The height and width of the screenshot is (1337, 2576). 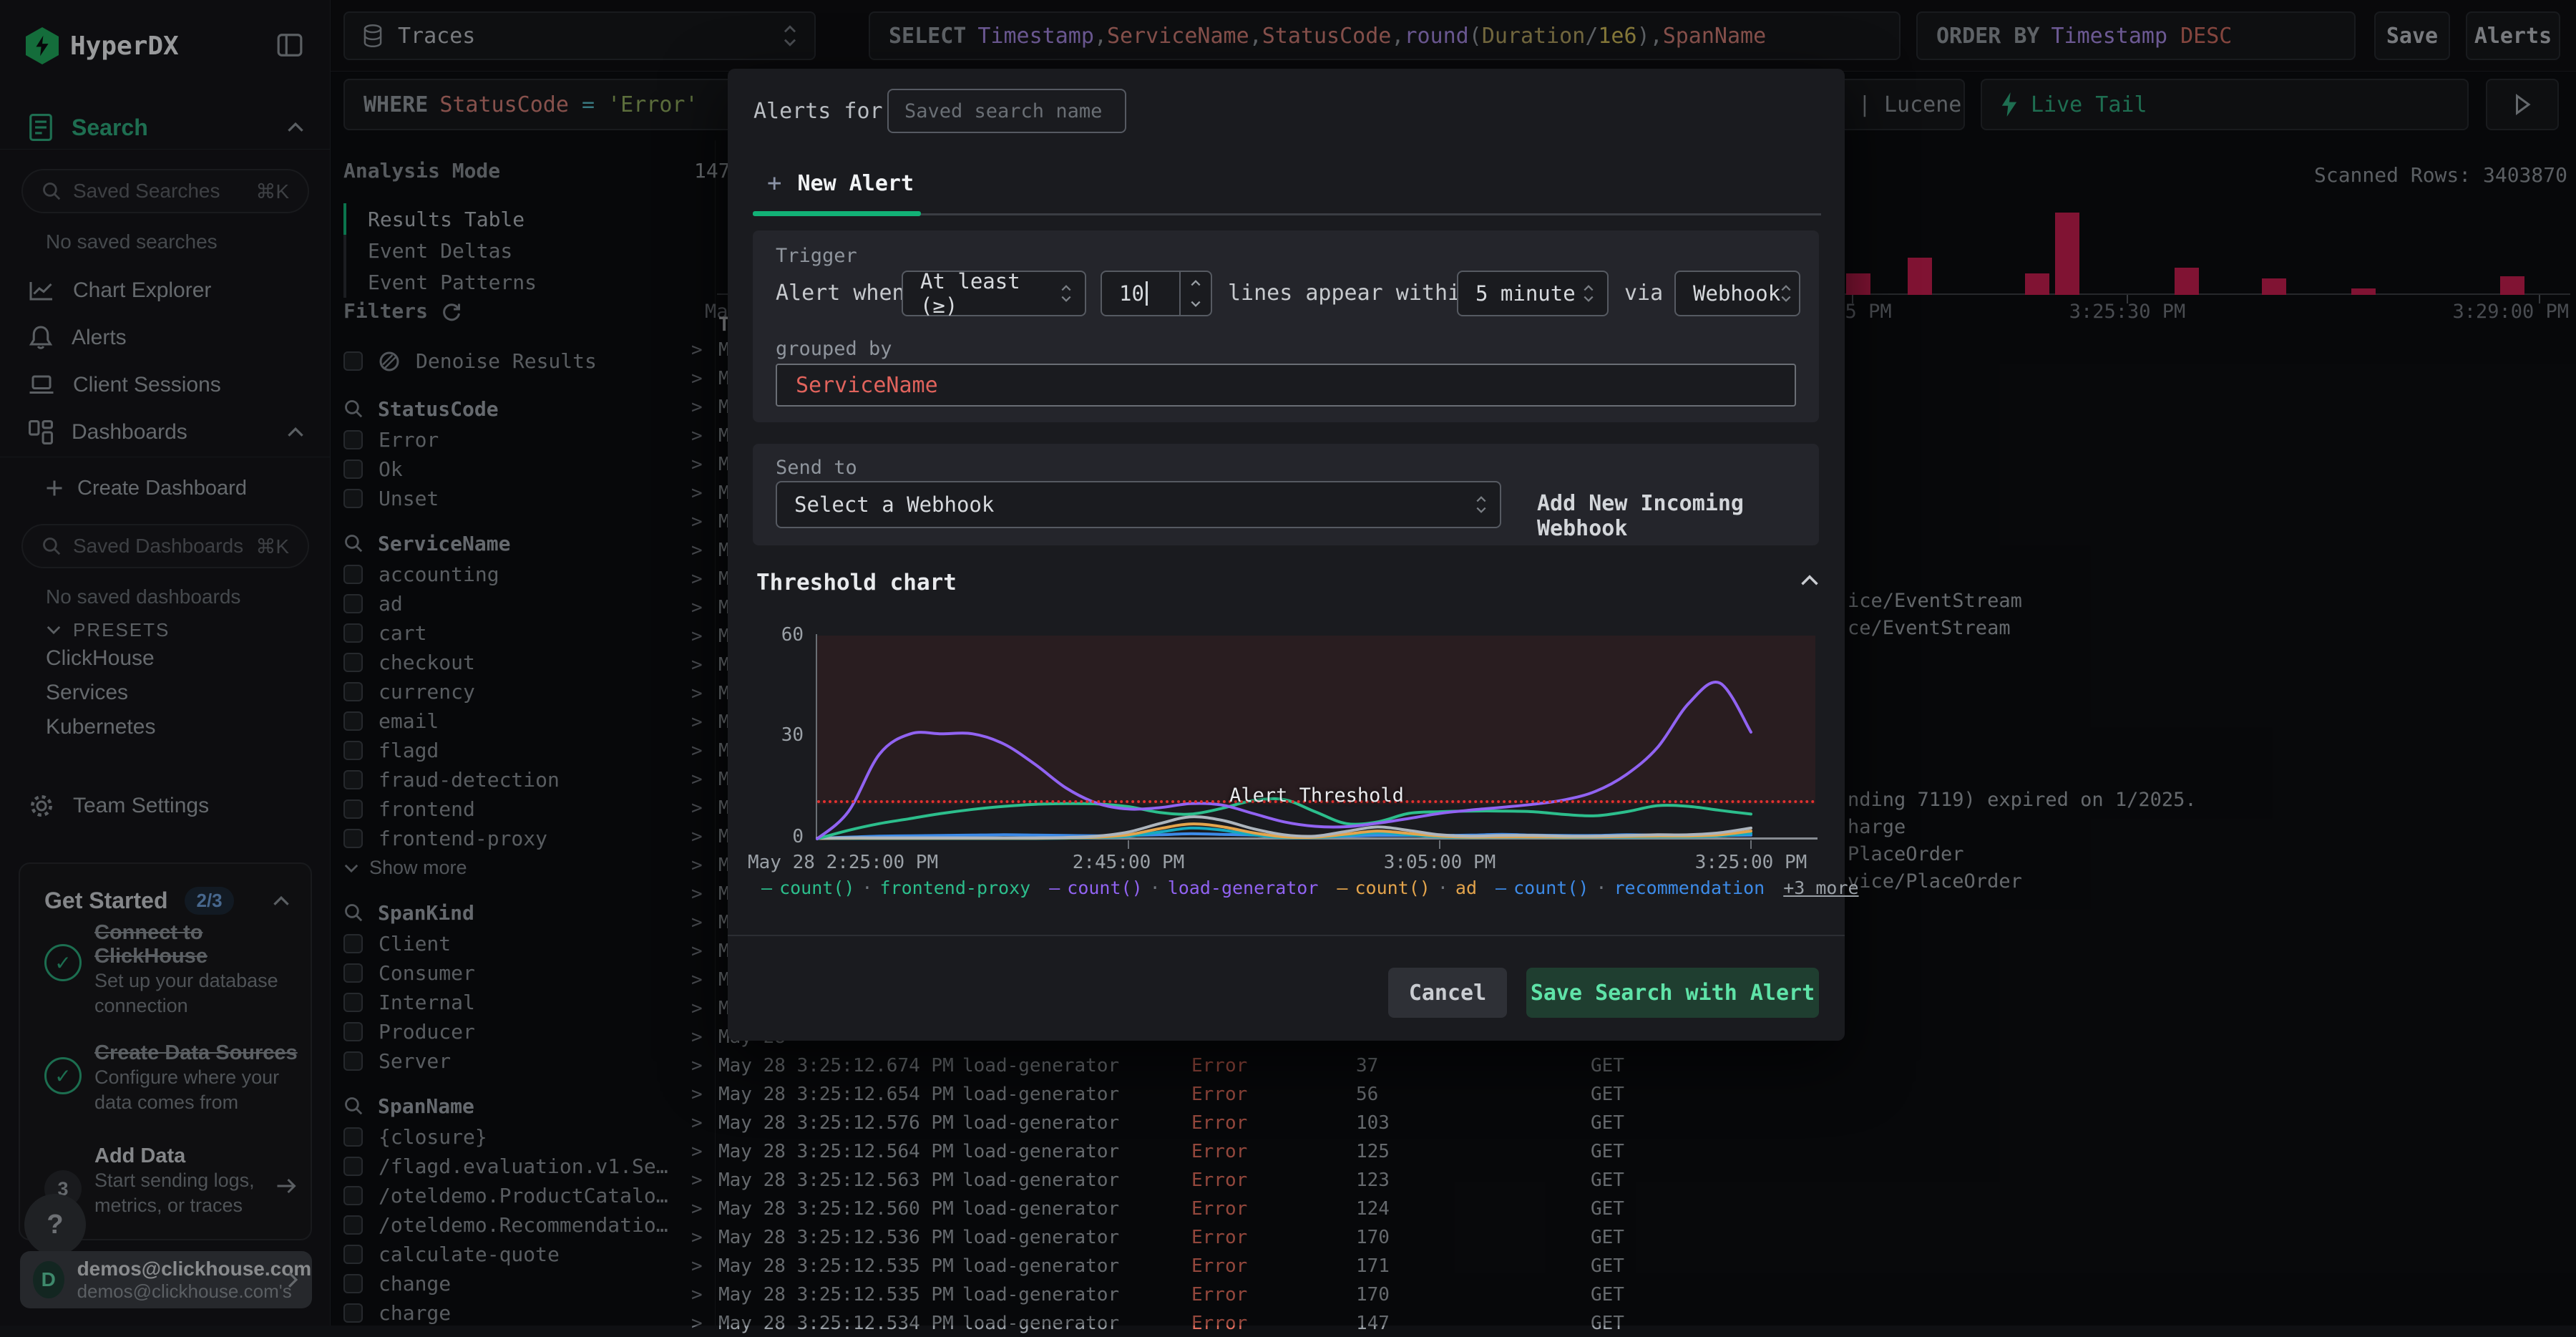 I want to click on save-search-with-alert-button: Save Search with Alert, so click(x=1673, y=993).